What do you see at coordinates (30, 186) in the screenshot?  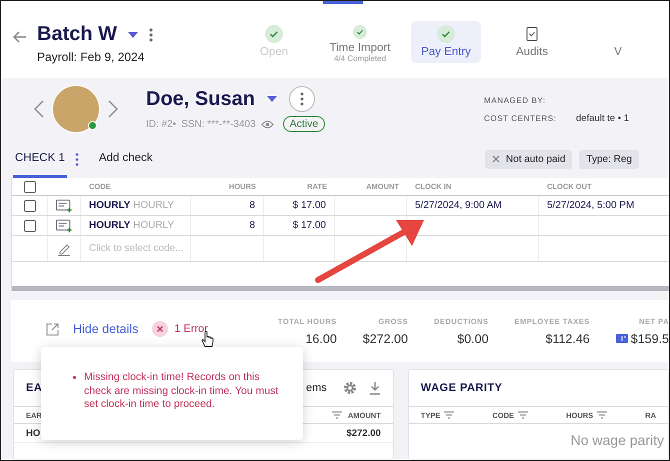 I see `select-all-checkbox` at bounding box center [30, 186].